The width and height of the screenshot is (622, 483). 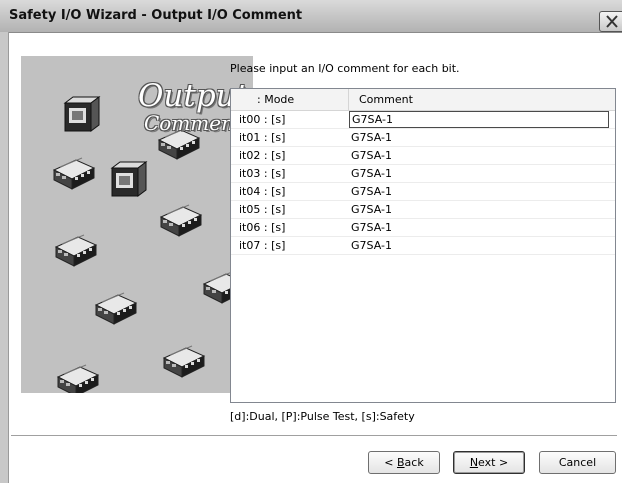 What do you see at coordinates (193, 123) in the screenshot?
I see `picture-title-comment: Comment` at bounding box center [193, 123].